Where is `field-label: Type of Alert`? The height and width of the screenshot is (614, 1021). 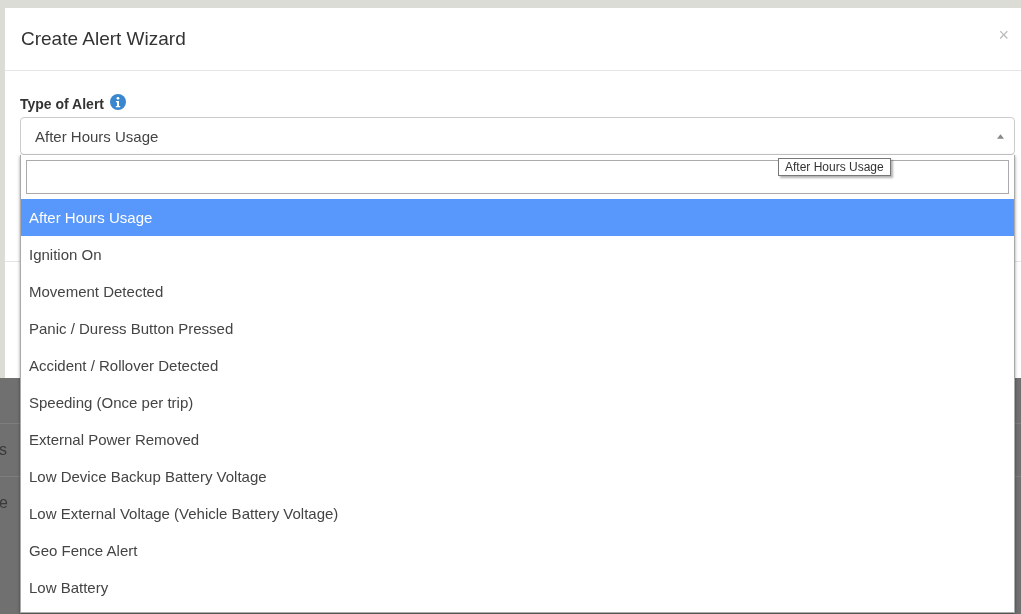 field-label: Type of Alert is located at coordinates (62, 104).